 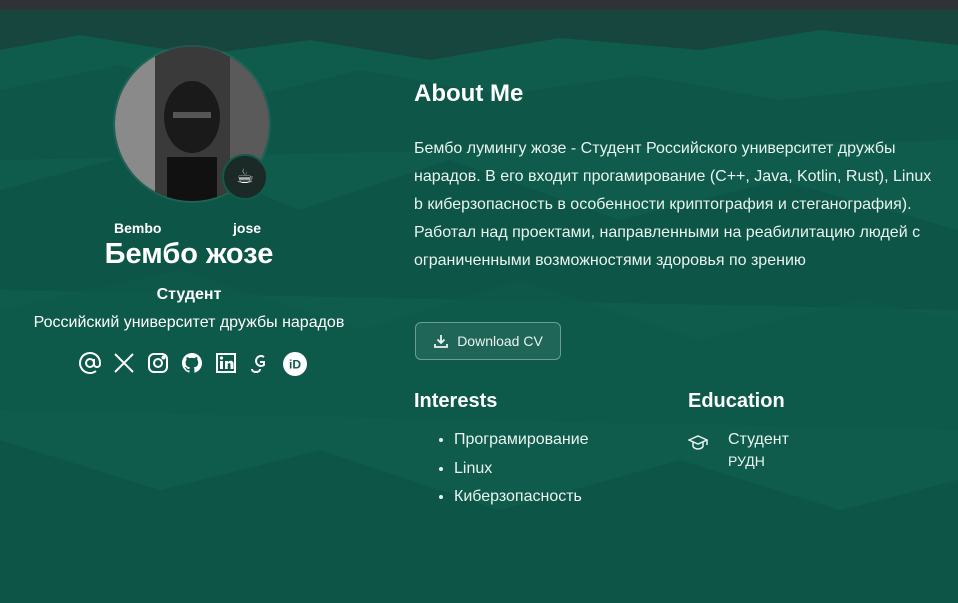 What do you see at coordinates (758, 439) in the screenshot?
I see `education-degree: Студент` at bounding box center [758, 439].